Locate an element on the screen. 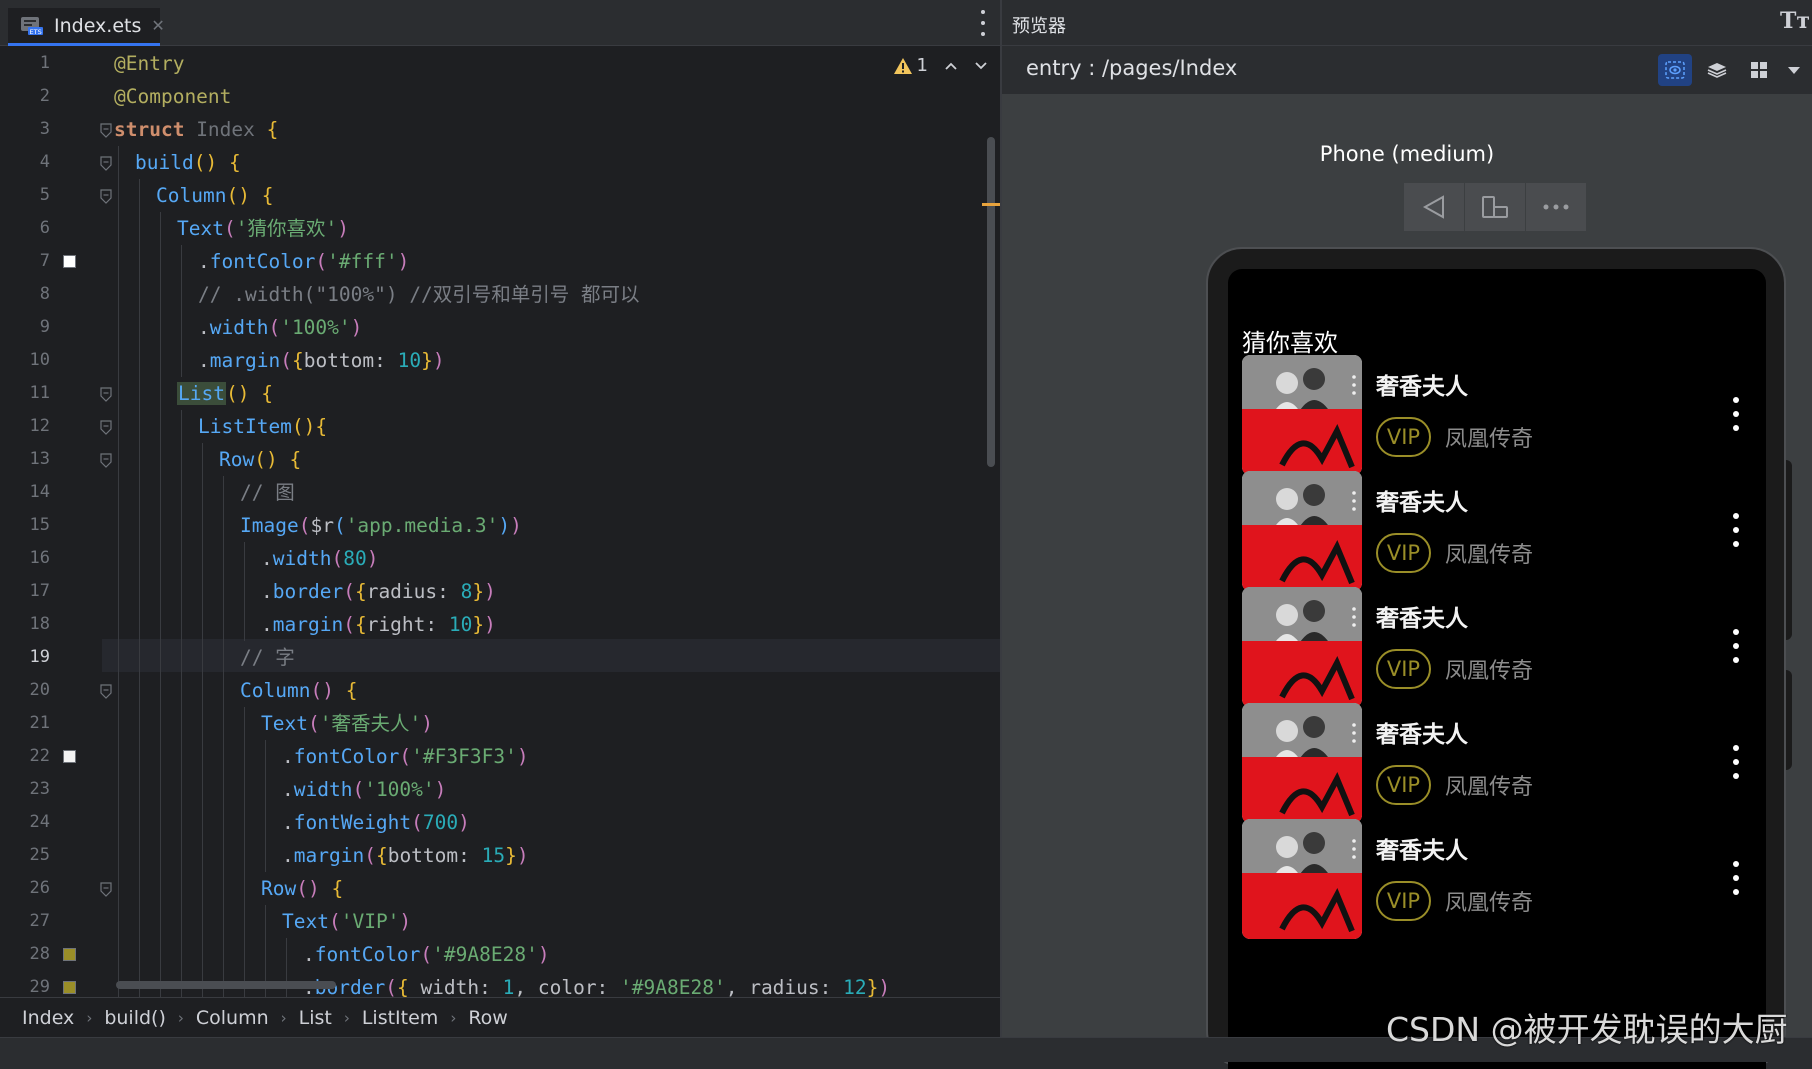  code-line: 22 .fontColor('#F3F3F3') is located at coordinates (500, 756).